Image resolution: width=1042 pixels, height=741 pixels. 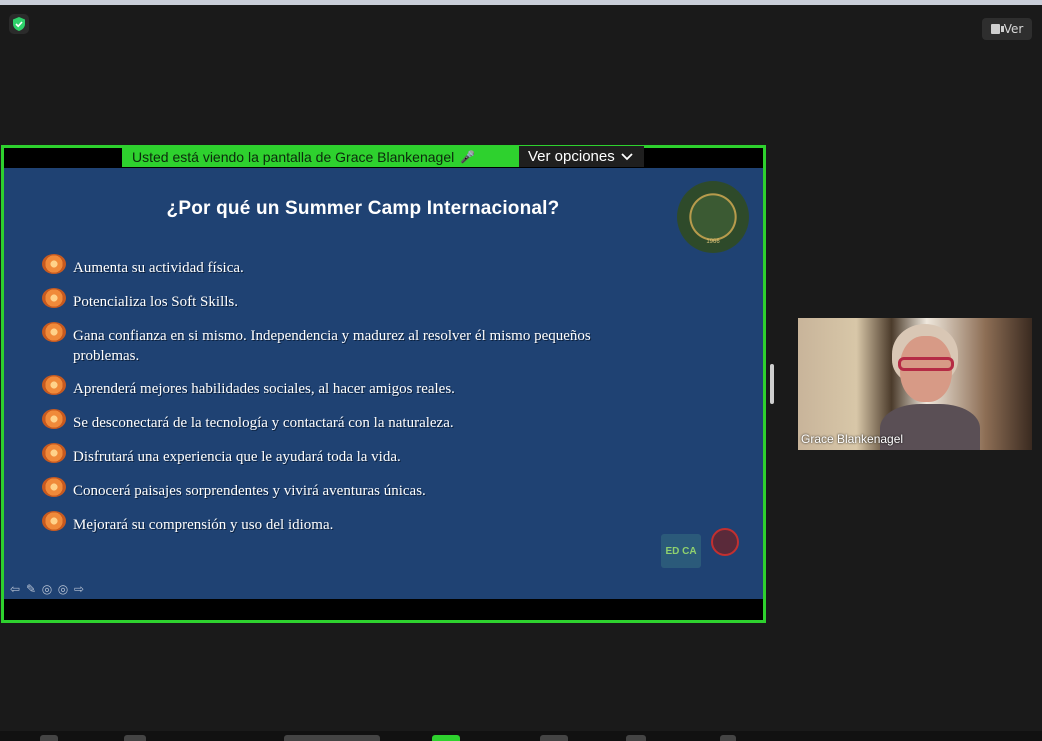 What do you see at coordinates (340, 266) in the screenshot?
I see `list-item: Aumenta su actividad física.` at bounding box center [340, 266].